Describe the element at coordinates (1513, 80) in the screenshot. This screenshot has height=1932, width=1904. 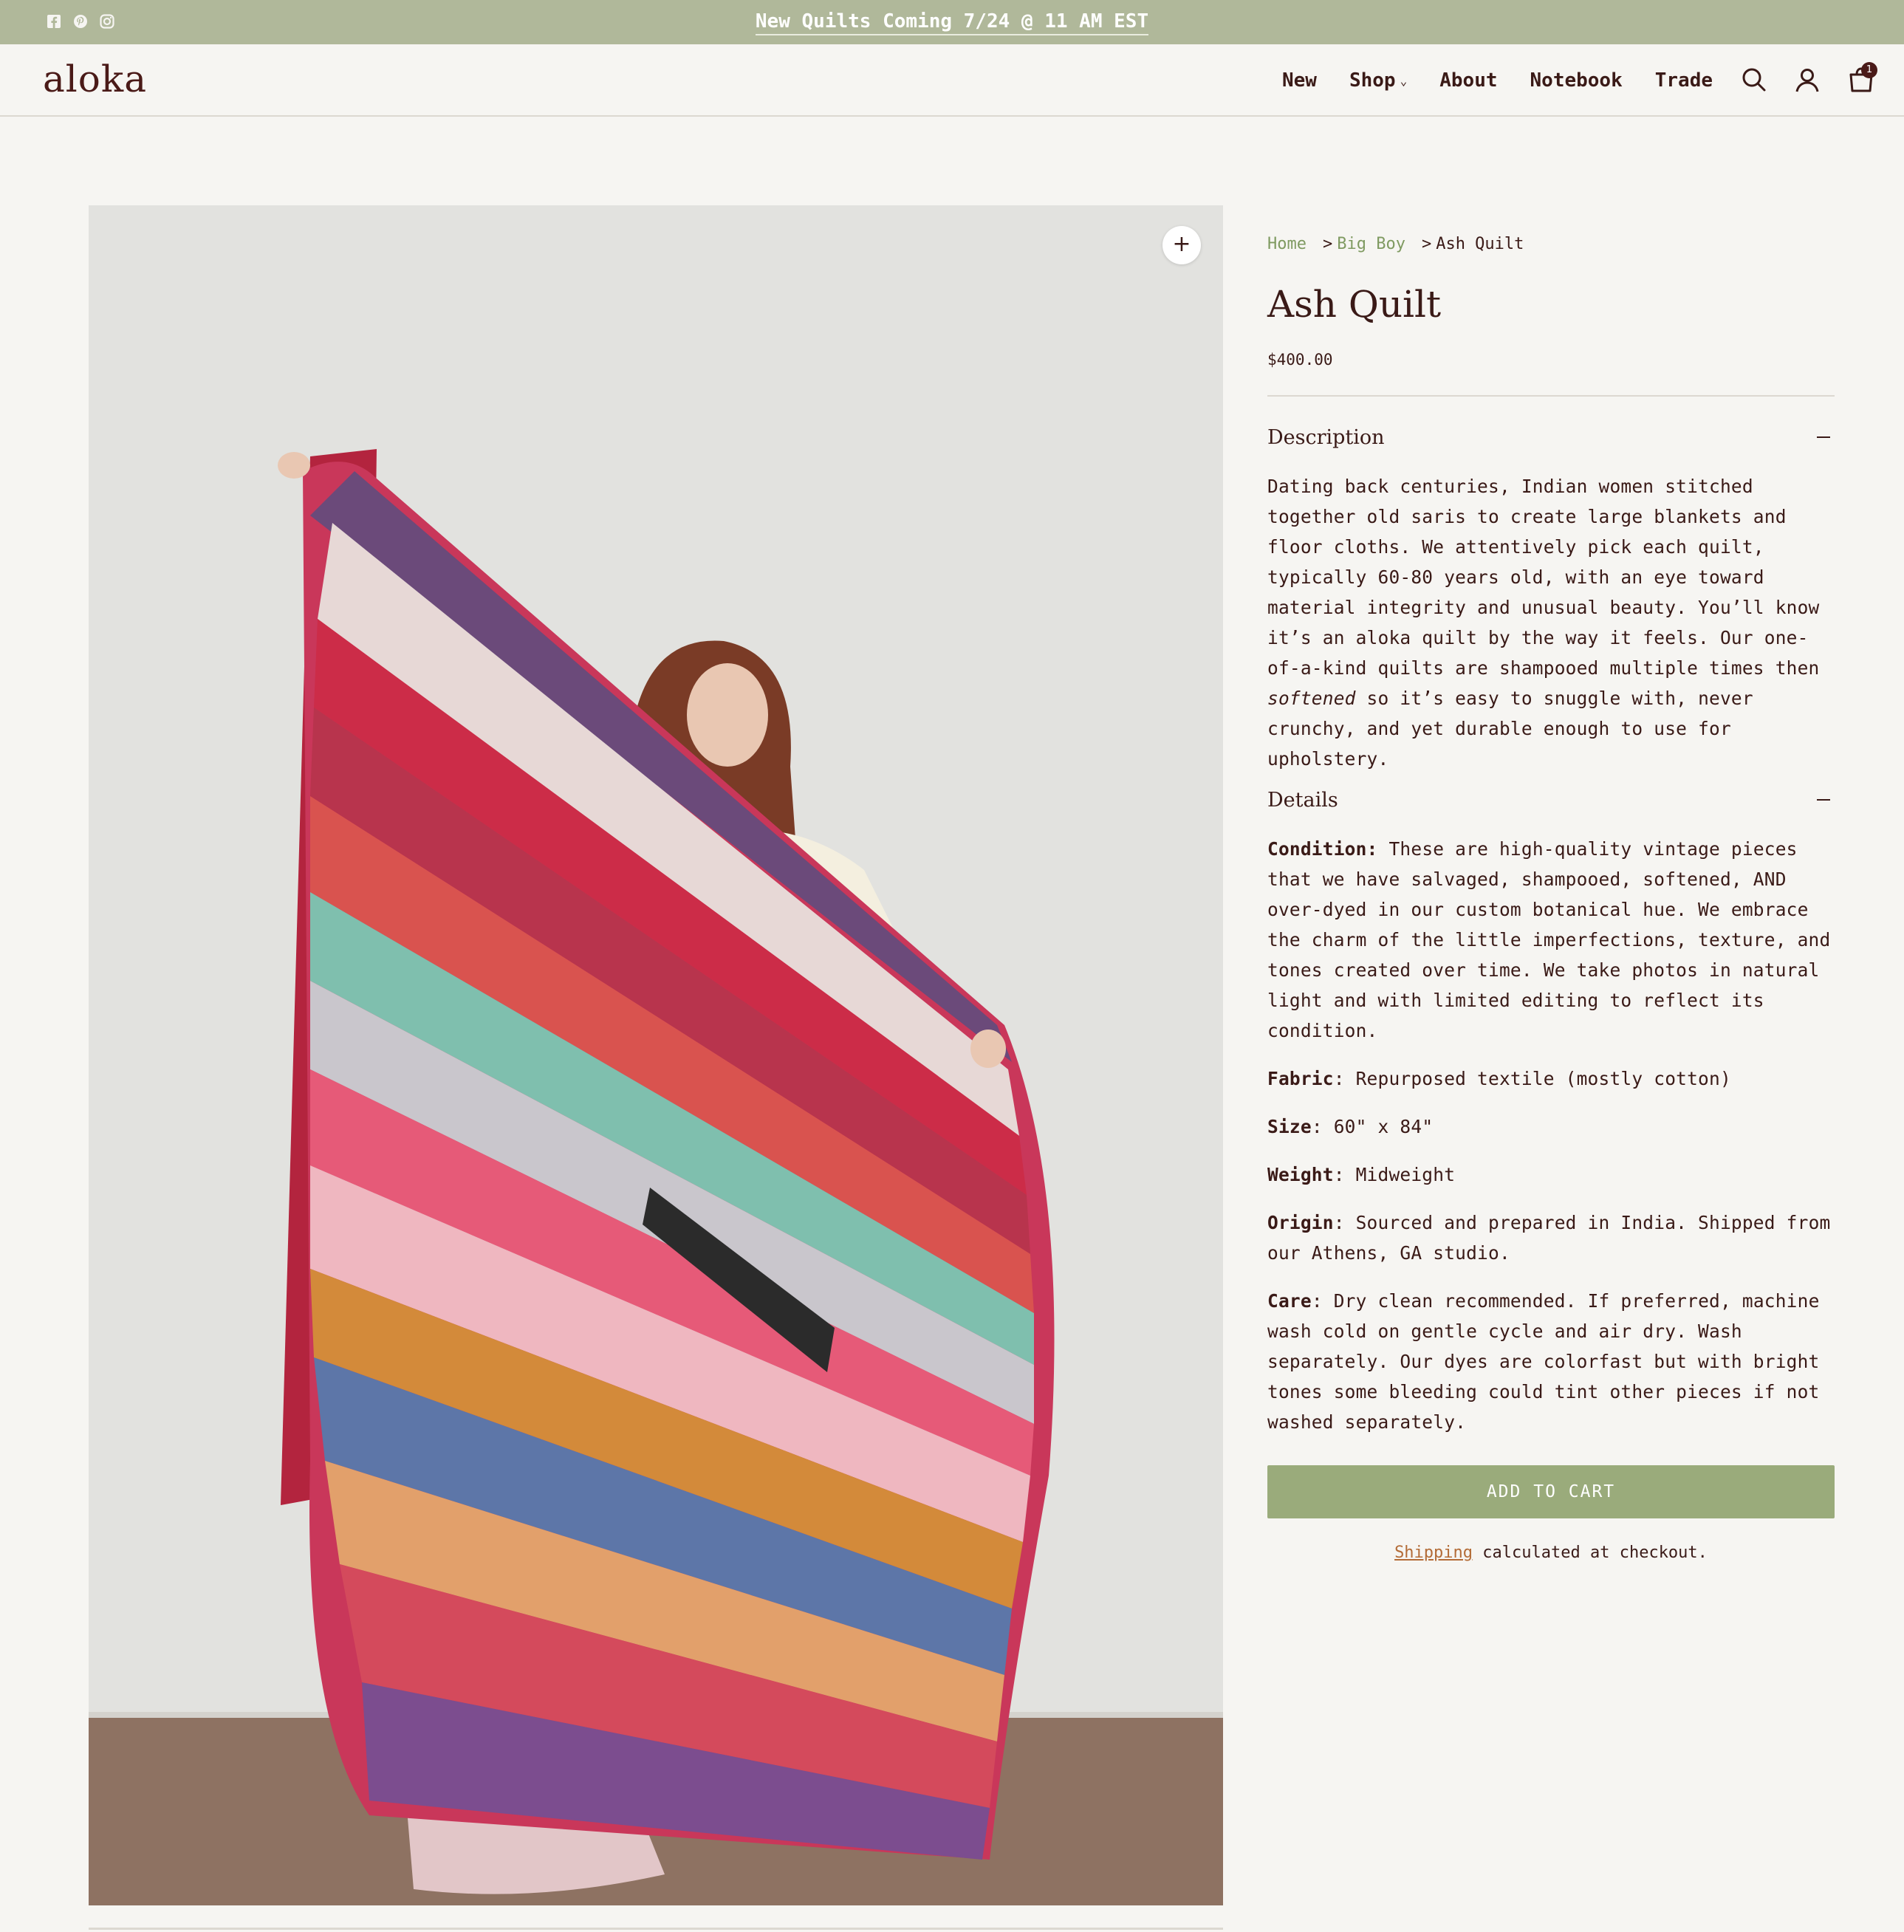
I see `main-nav: New Shop ⌄ About Notebook Trade` at that location.